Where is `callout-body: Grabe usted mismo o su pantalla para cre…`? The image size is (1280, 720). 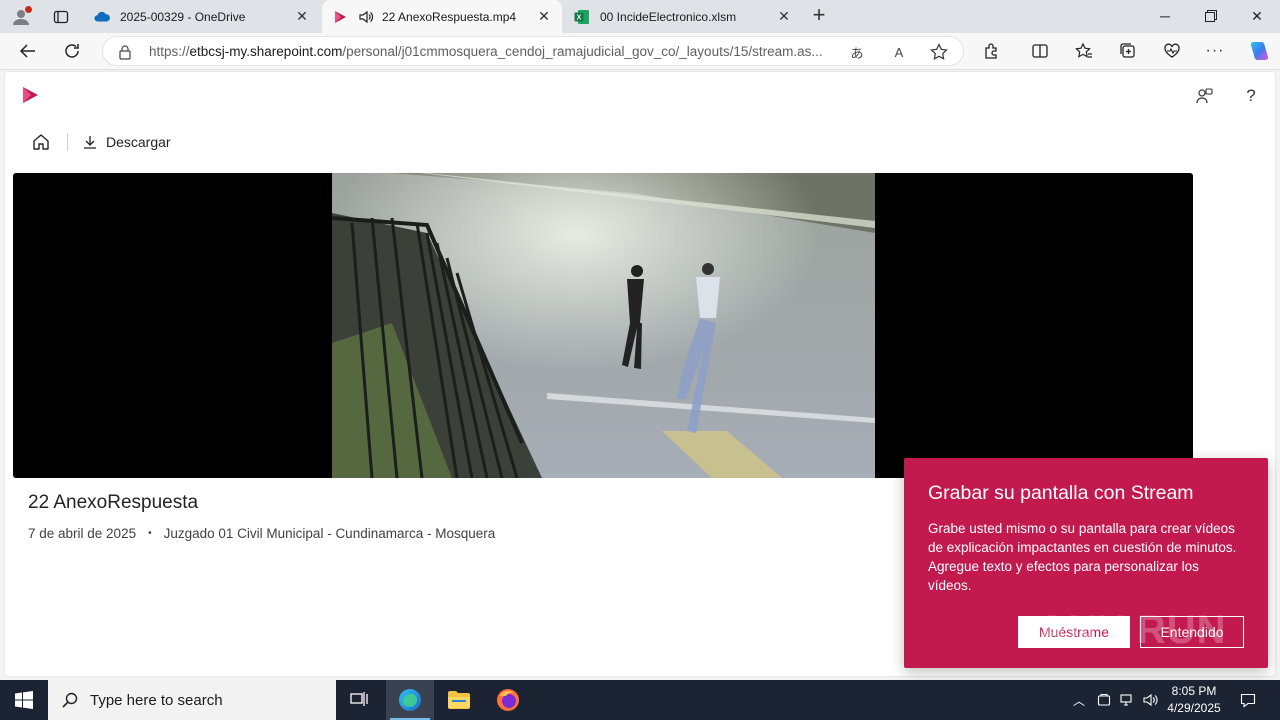
callout-body: Grabe usted mismo o su pantalla para cre… is located at coordinates (1082, 557).